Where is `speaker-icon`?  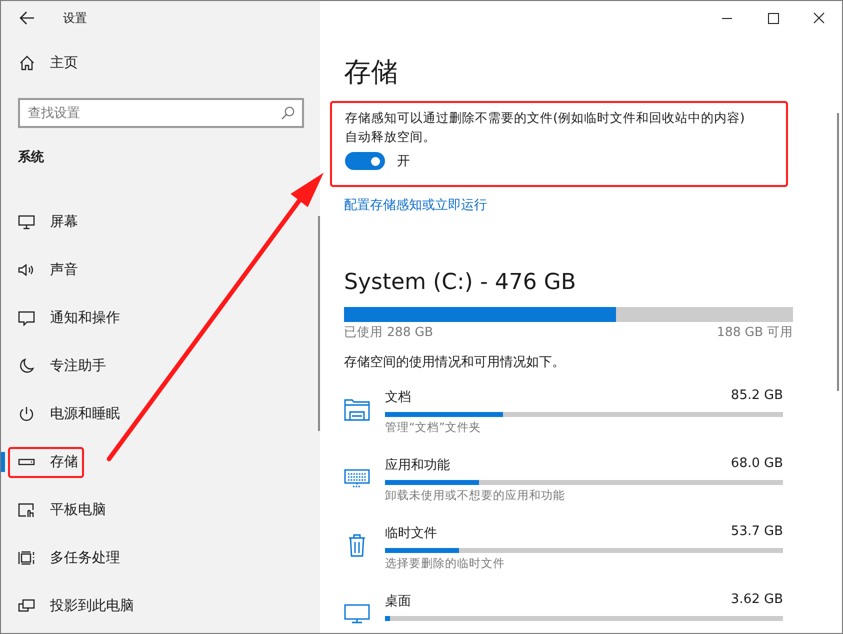 speaker-icon is located at coordinates (26, 270).